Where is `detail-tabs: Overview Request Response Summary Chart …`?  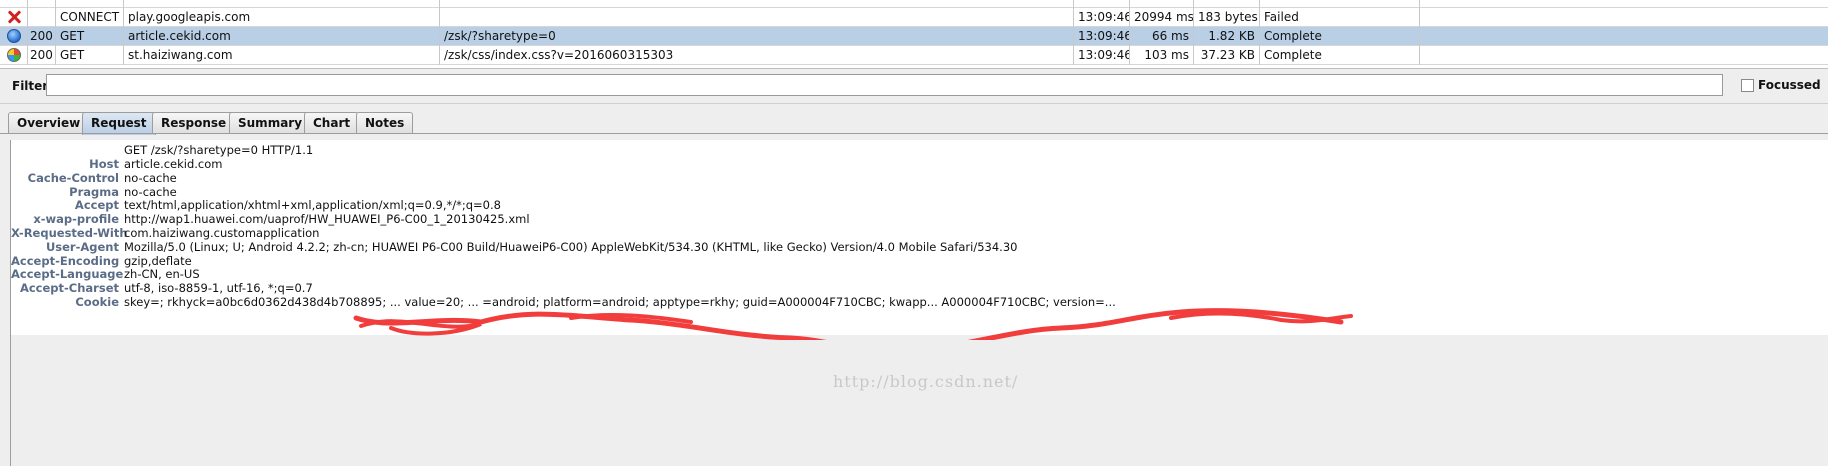
detail-tabs: Overview Request Response Summary Chart … is located at coordinates (914, 123).